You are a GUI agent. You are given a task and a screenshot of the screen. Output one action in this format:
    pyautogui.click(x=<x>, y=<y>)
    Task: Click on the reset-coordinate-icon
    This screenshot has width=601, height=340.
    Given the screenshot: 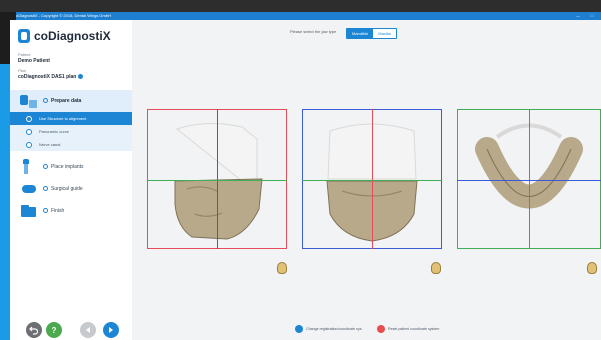 What is the action you would take?
    pyautogui.click(x=381, y=329)
    